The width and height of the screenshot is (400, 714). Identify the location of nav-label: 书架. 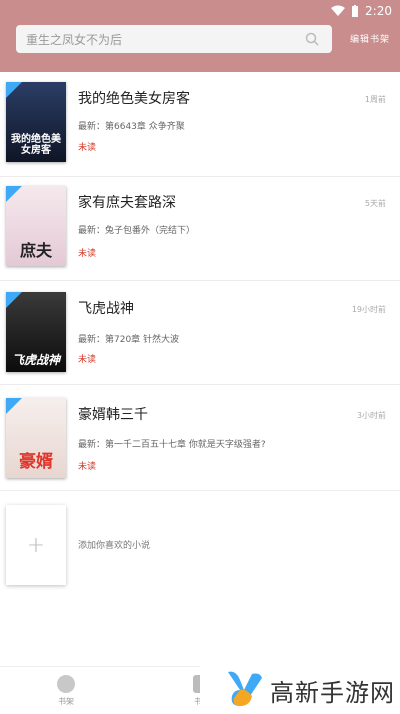
(66, 701).